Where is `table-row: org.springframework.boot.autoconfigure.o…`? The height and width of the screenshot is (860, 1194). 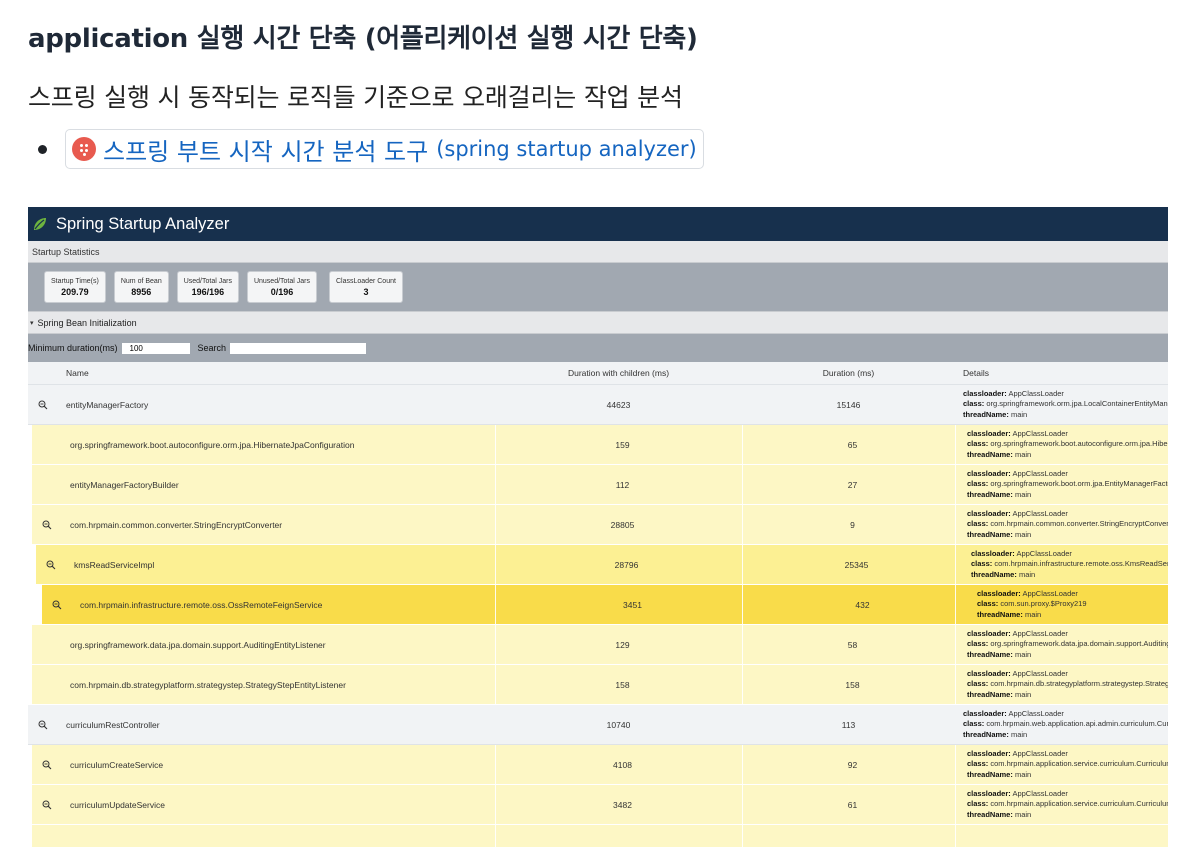 table-row: org.springframework.boot.autoconfigure.o… is located at coordinates (600, 445).